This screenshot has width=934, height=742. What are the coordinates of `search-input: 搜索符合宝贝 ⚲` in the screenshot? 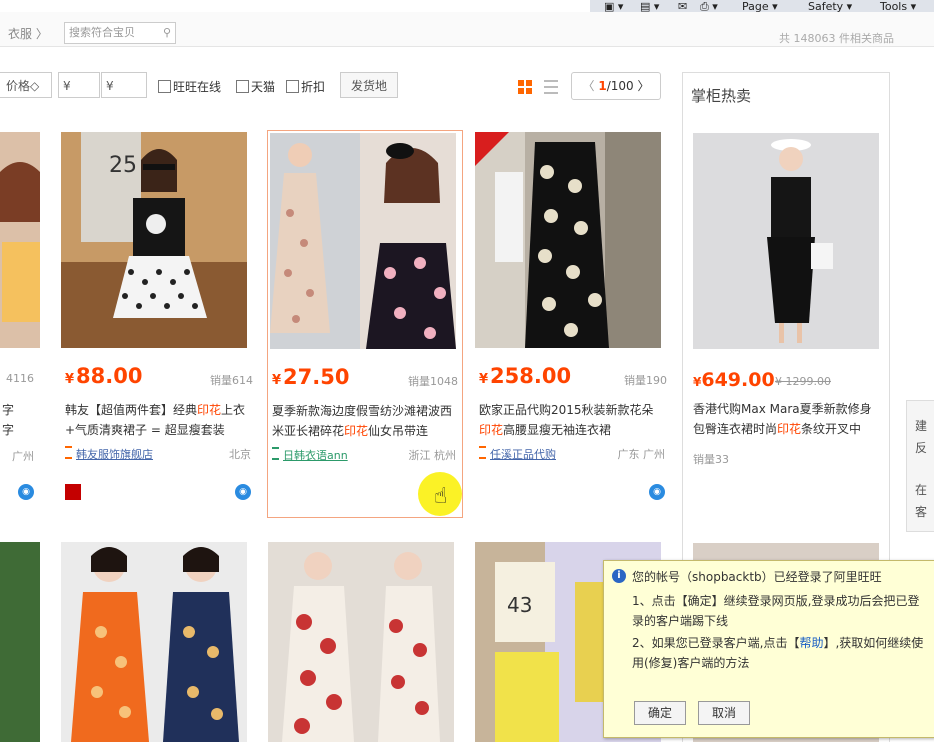 It's located at (120, 33).